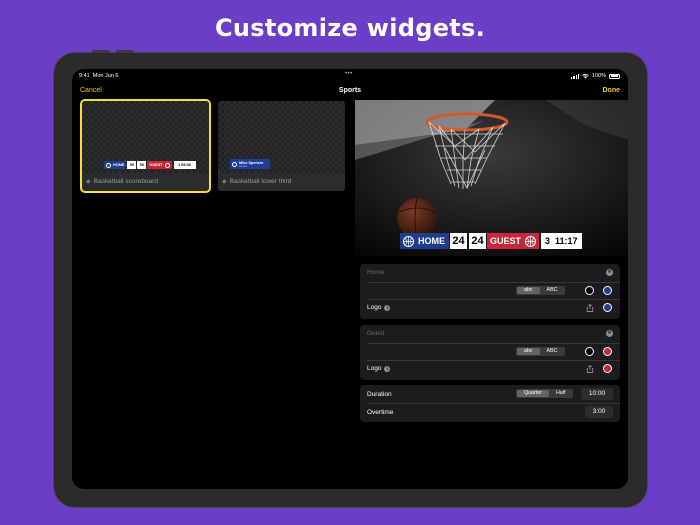 The width and height of the screenshot is (700, 525). What do you see at coordinates (560, 393) in the screenshot?
I see `duration-option-half: Half` at bounding box center [560, 393].